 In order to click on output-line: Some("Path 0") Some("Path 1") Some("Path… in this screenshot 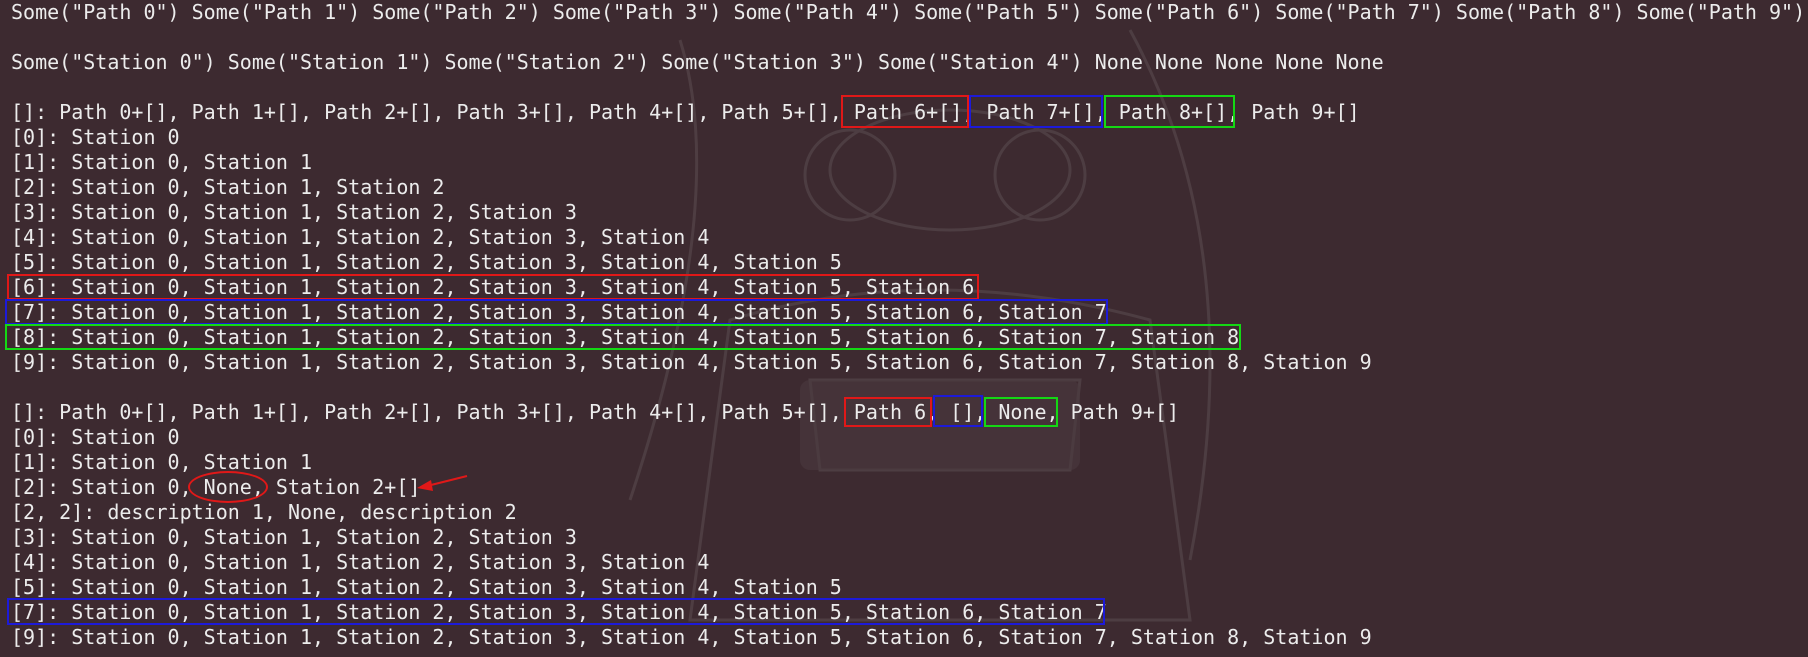, I will do `click(908, 12)`.